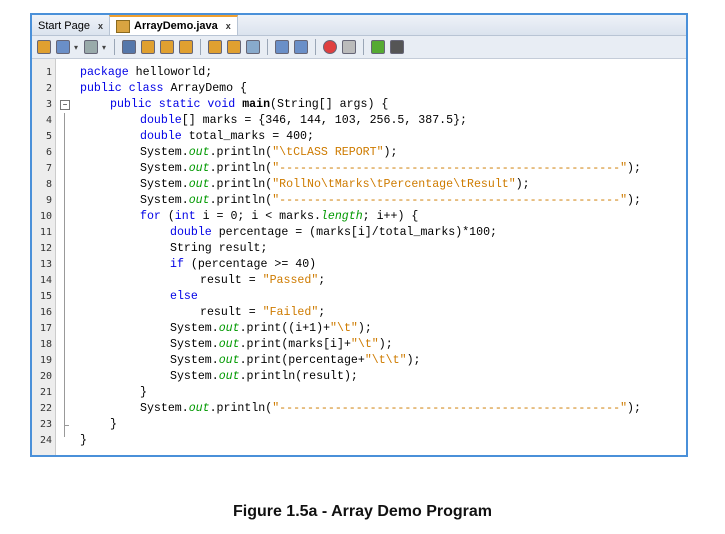 The image size is (725, 534). Describe the element at coordinates (256, 104) in the screenshot. I see `code-token: main` at that location.